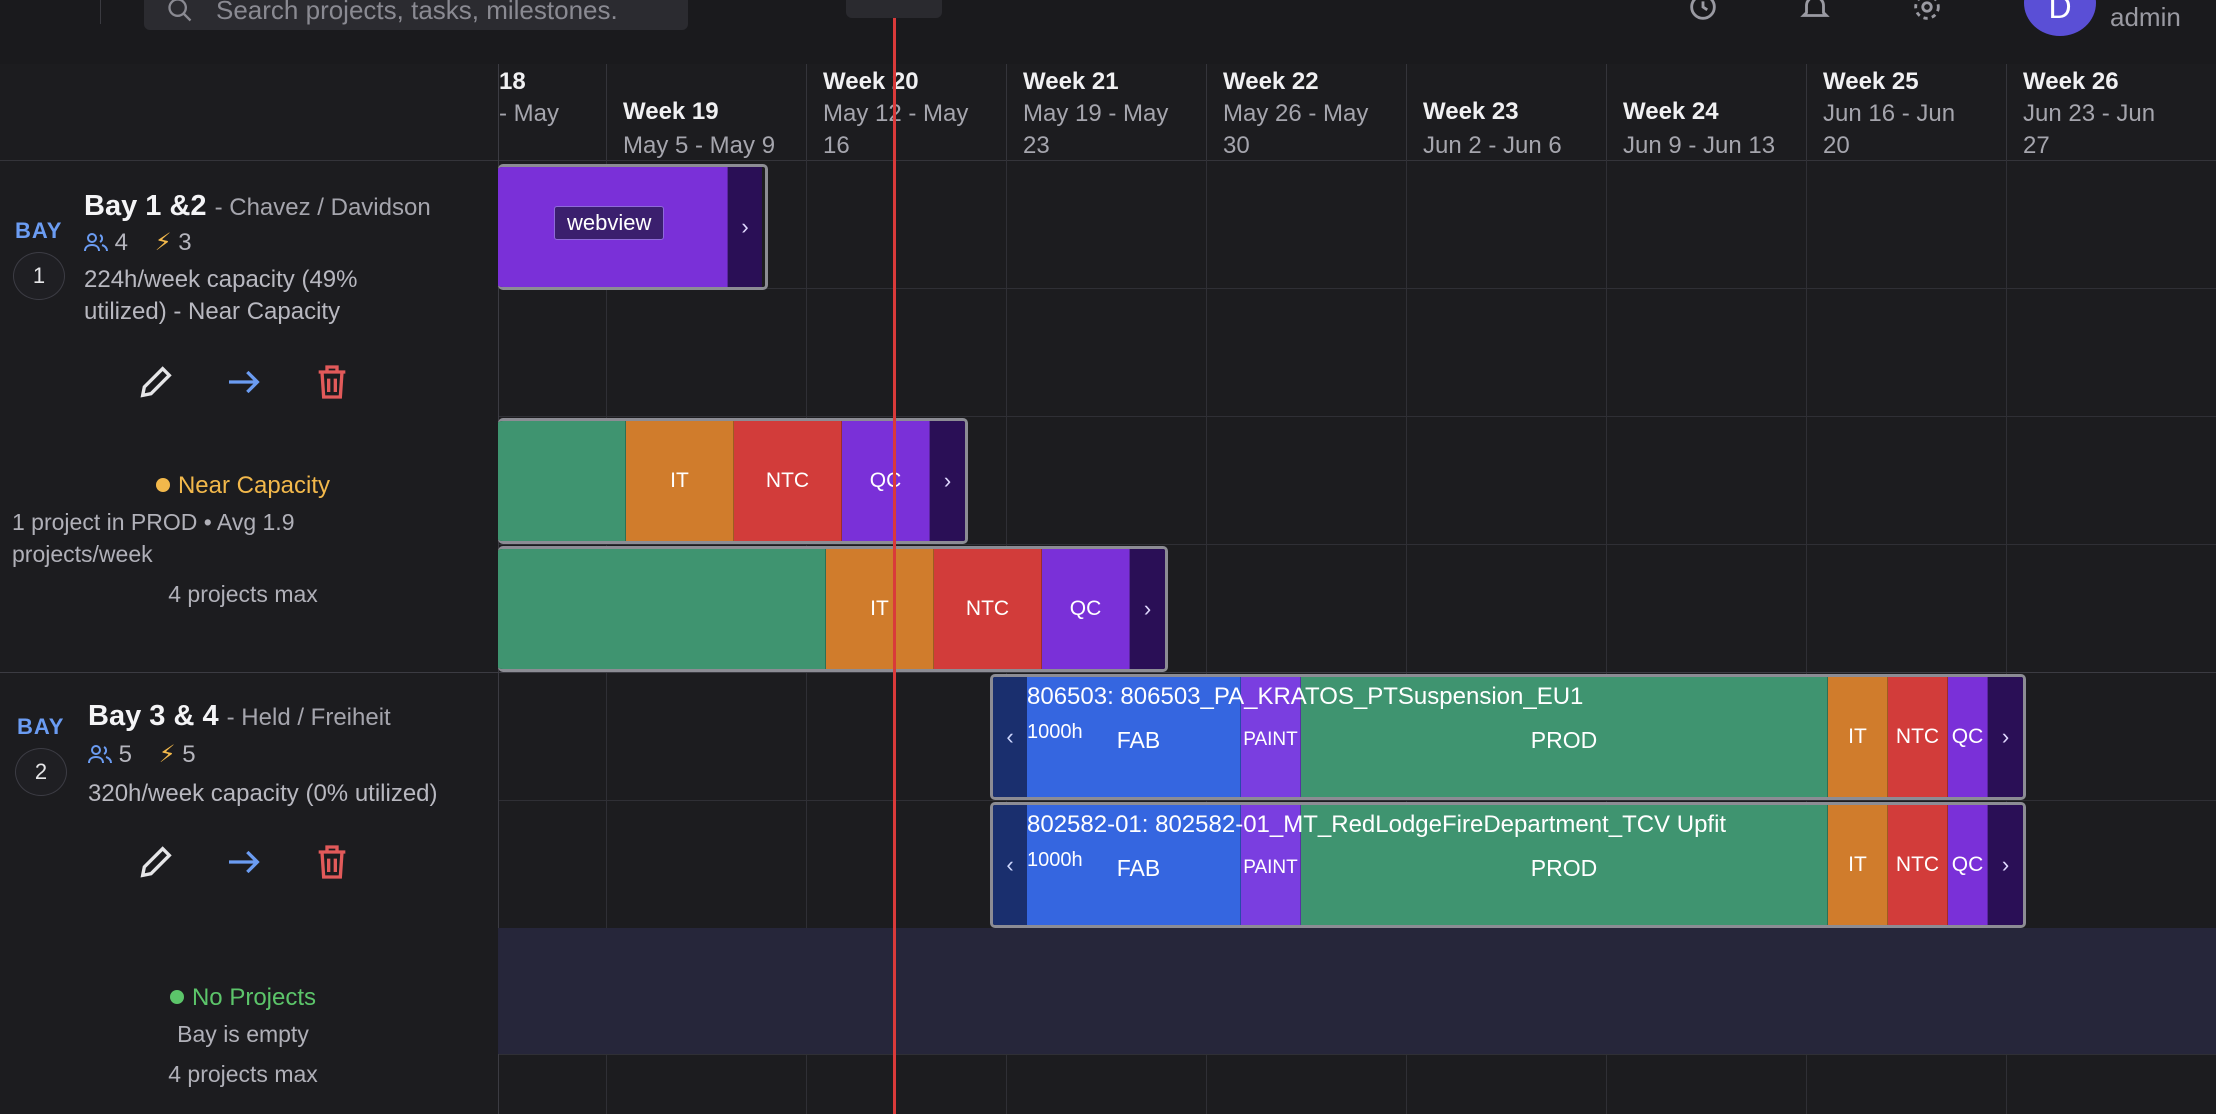  I want to click on project-bar-row3: IT NTC QC ›, so click(833, 609).